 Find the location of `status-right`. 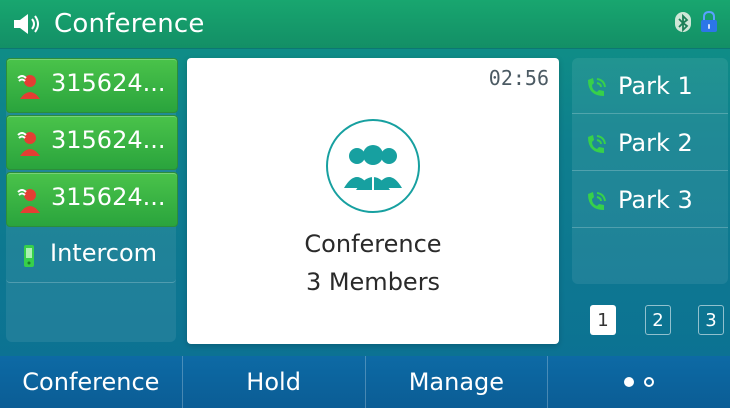

status-right is located at coordinates (697, 22).